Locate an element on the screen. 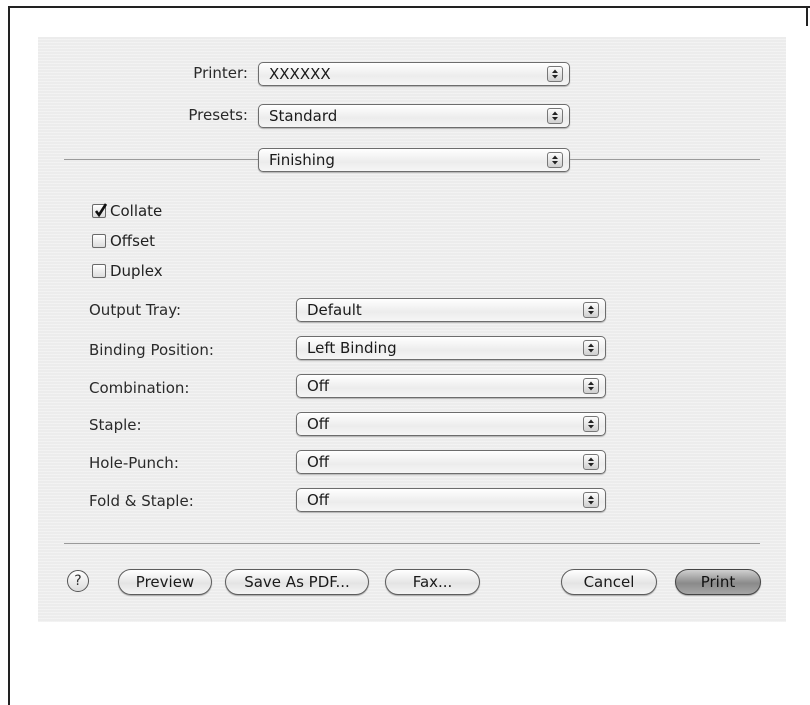 This screenshot has height=705, width=810. combination-value: Off is located at coordinates (318, 386).